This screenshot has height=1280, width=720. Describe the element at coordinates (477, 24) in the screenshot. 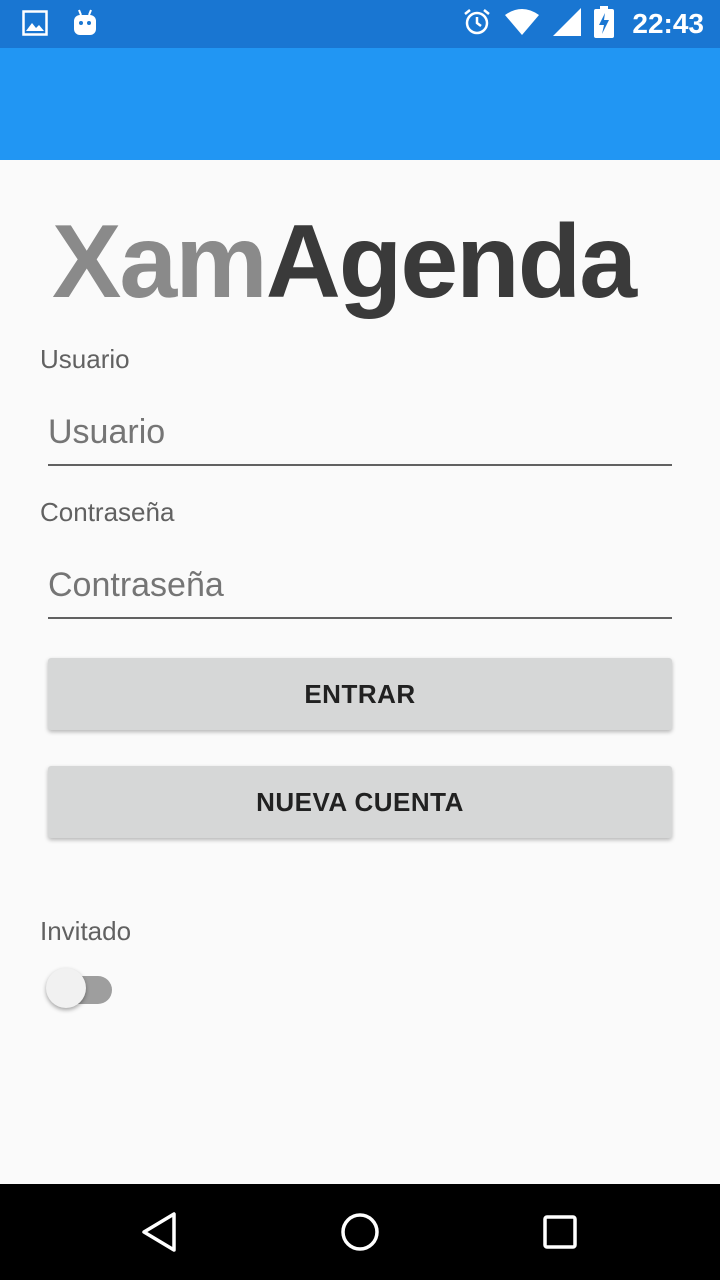

I see `alarm-icon` at that location.